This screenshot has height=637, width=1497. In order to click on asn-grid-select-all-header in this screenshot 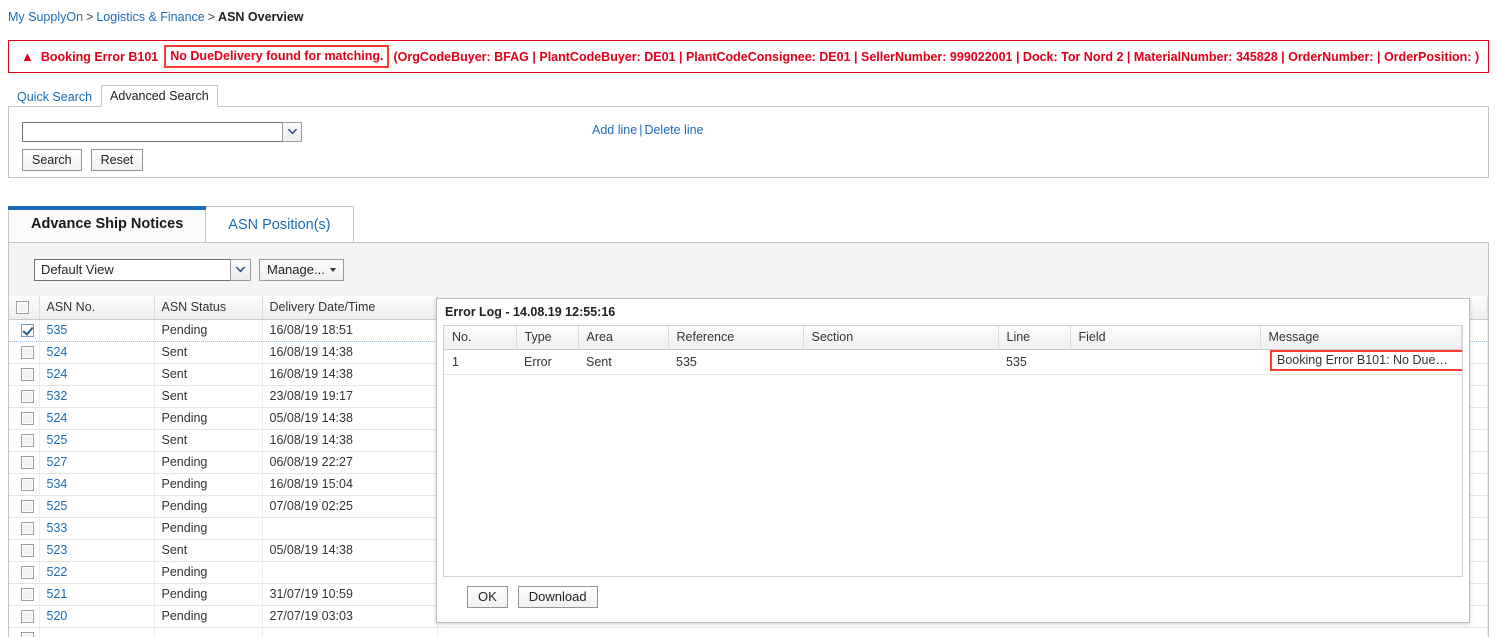, I will do `click(24, 308)`.